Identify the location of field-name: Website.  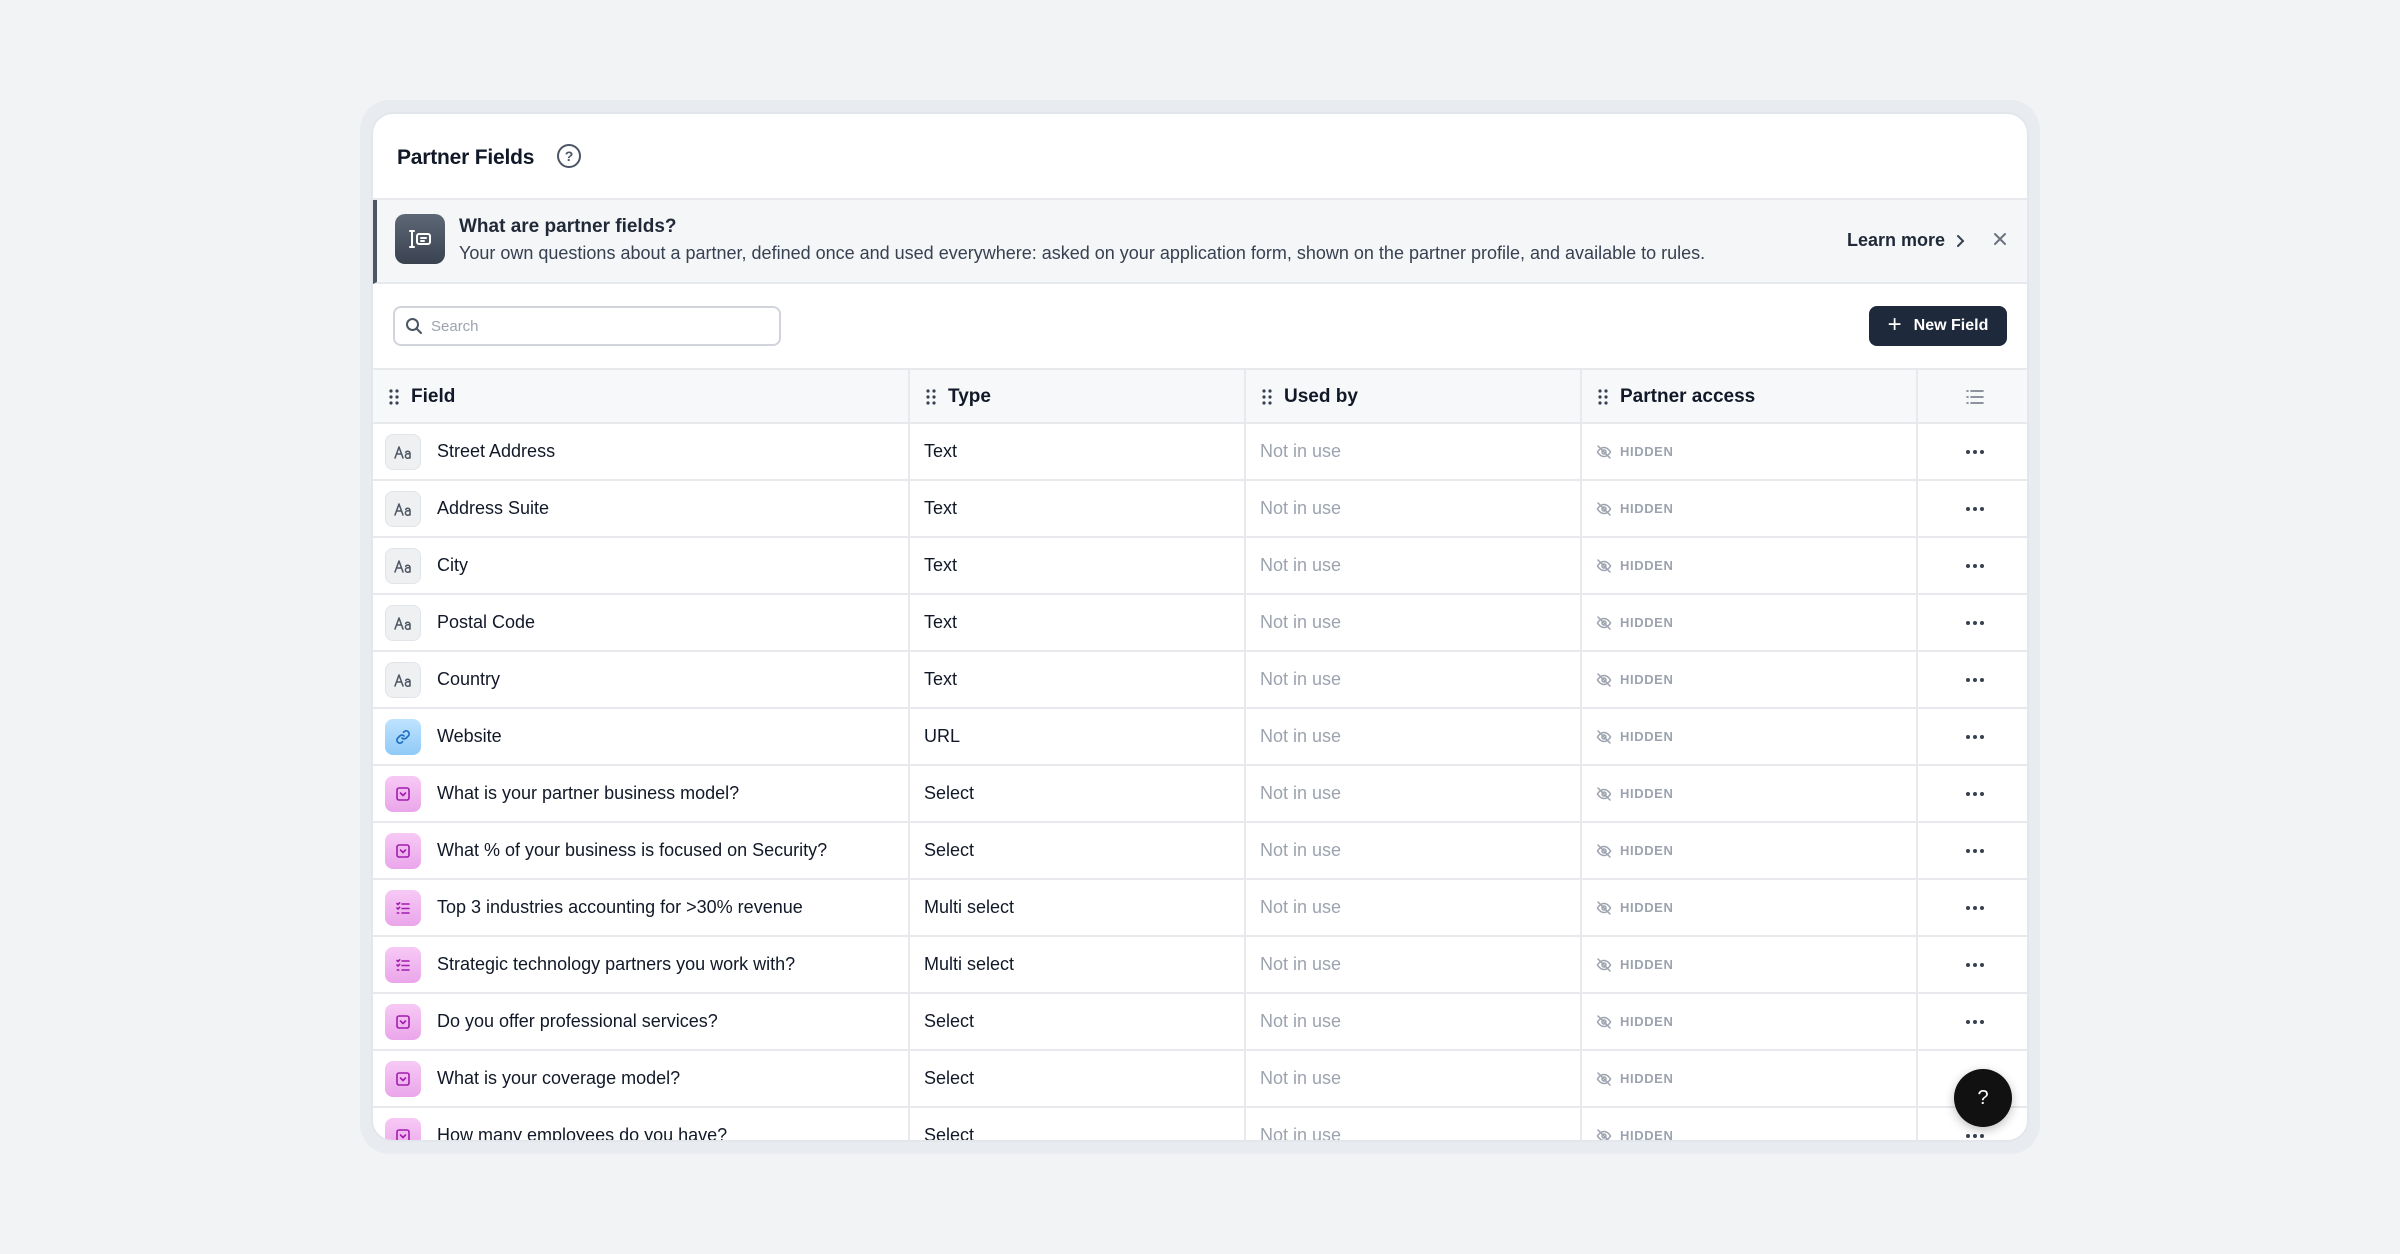
(469, 736).